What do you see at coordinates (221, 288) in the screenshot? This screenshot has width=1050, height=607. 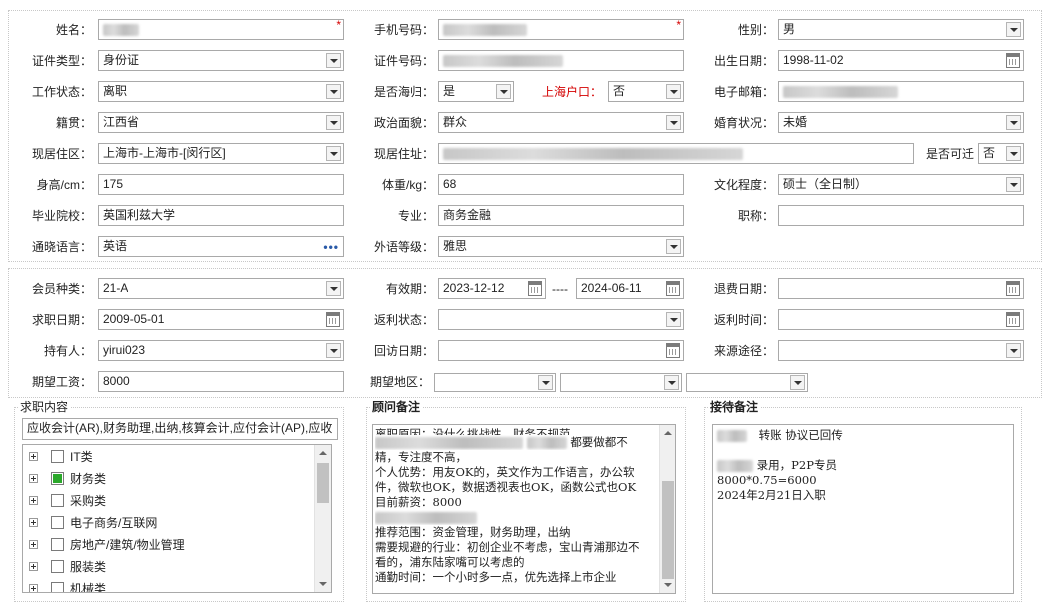 I see `member-type-select: 21-A` at bounding box center [221, 288].